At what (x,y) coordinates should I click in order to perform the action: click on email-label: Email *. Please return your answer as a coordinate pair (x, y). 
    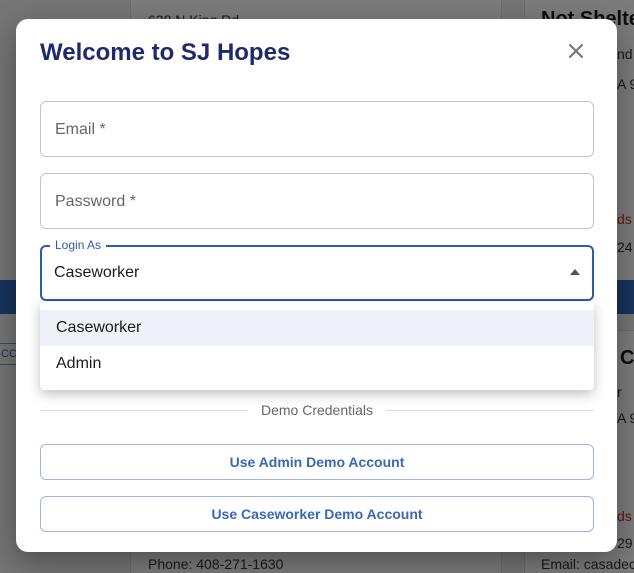
    Looking at the image, I should click on (80, 129).